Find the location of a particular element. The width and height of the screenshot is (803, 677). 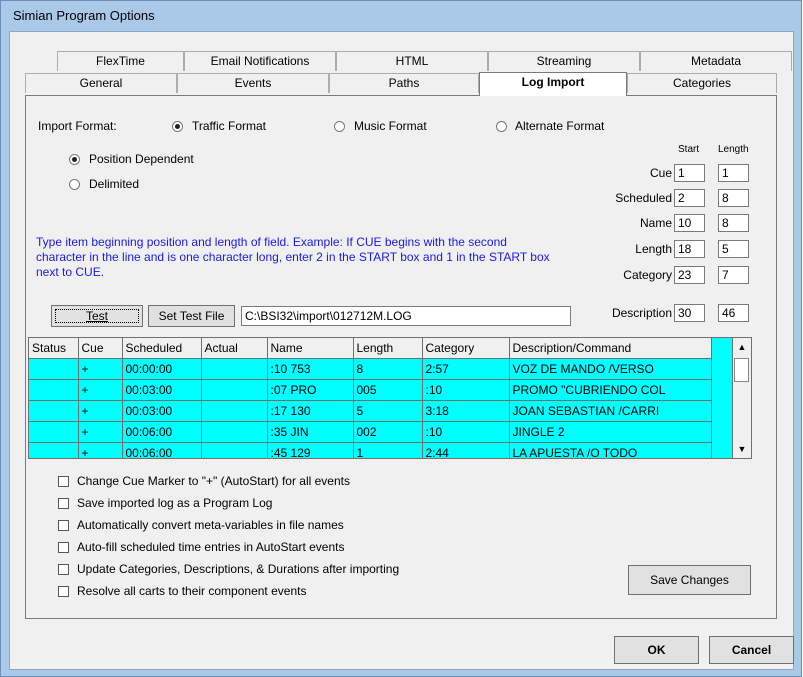

tab-categories: Categories is located at coordinates (702, 83).